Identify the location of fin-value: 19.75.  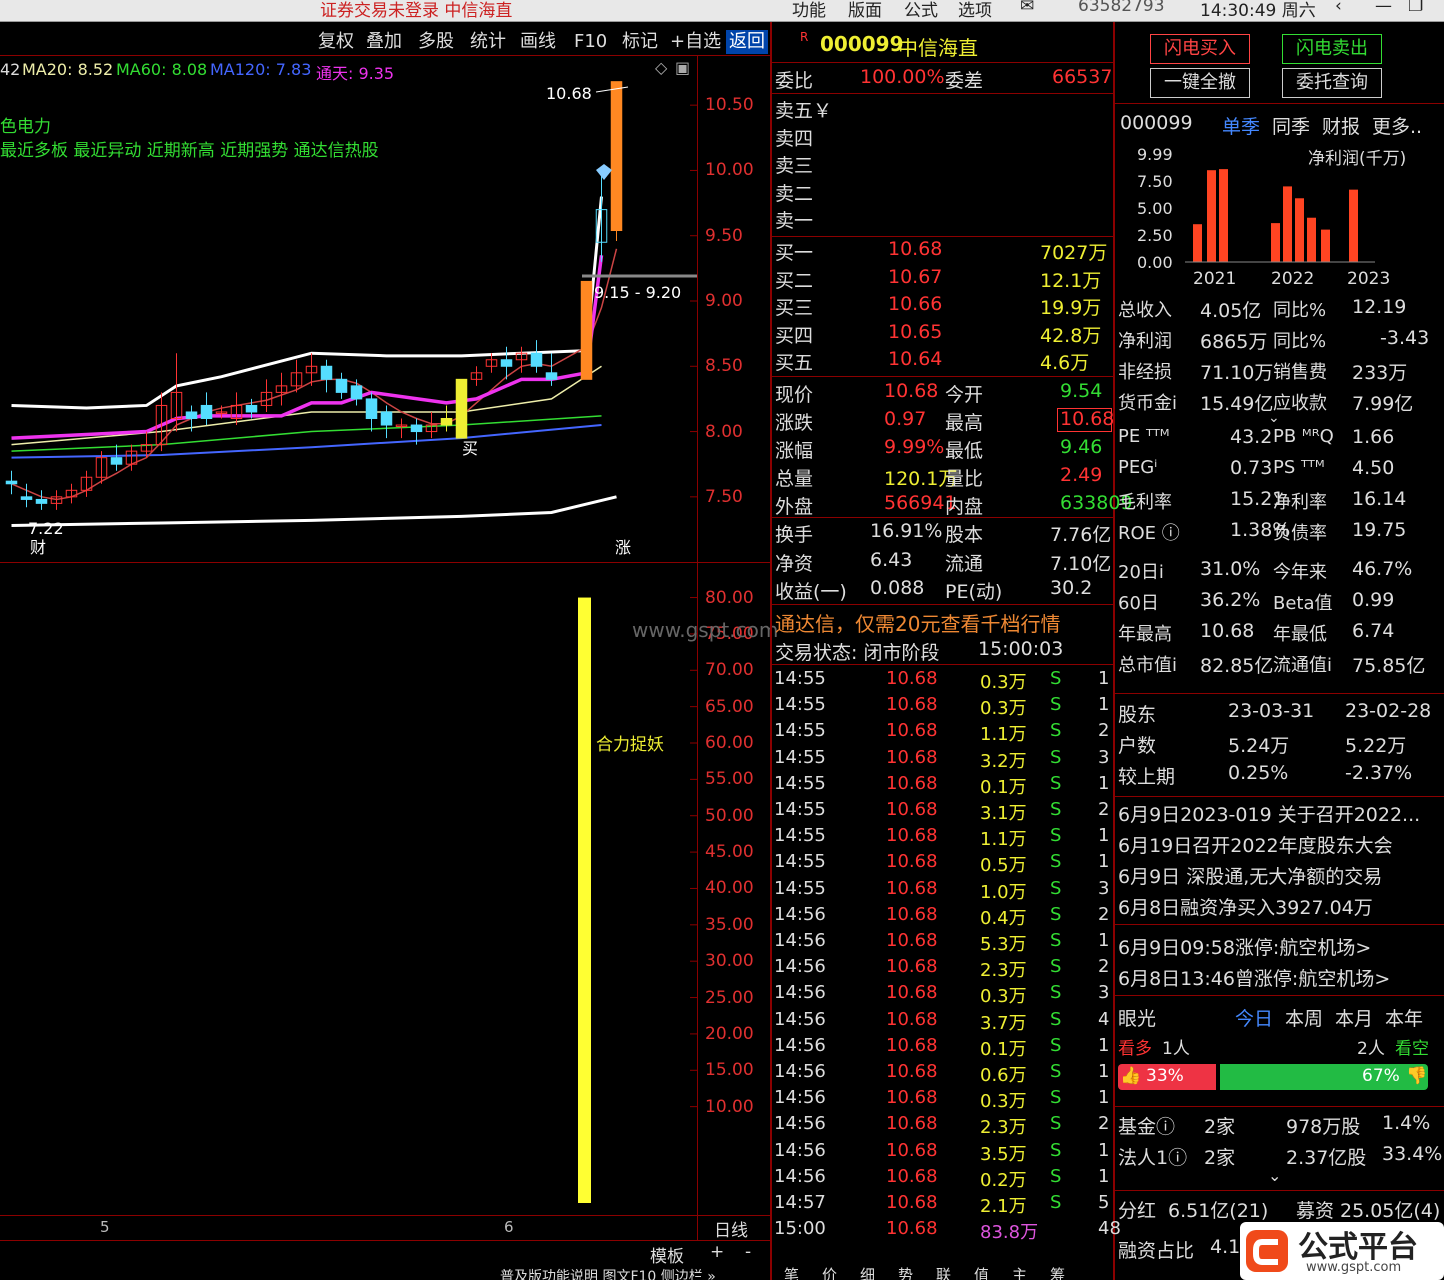
(1379, 530).